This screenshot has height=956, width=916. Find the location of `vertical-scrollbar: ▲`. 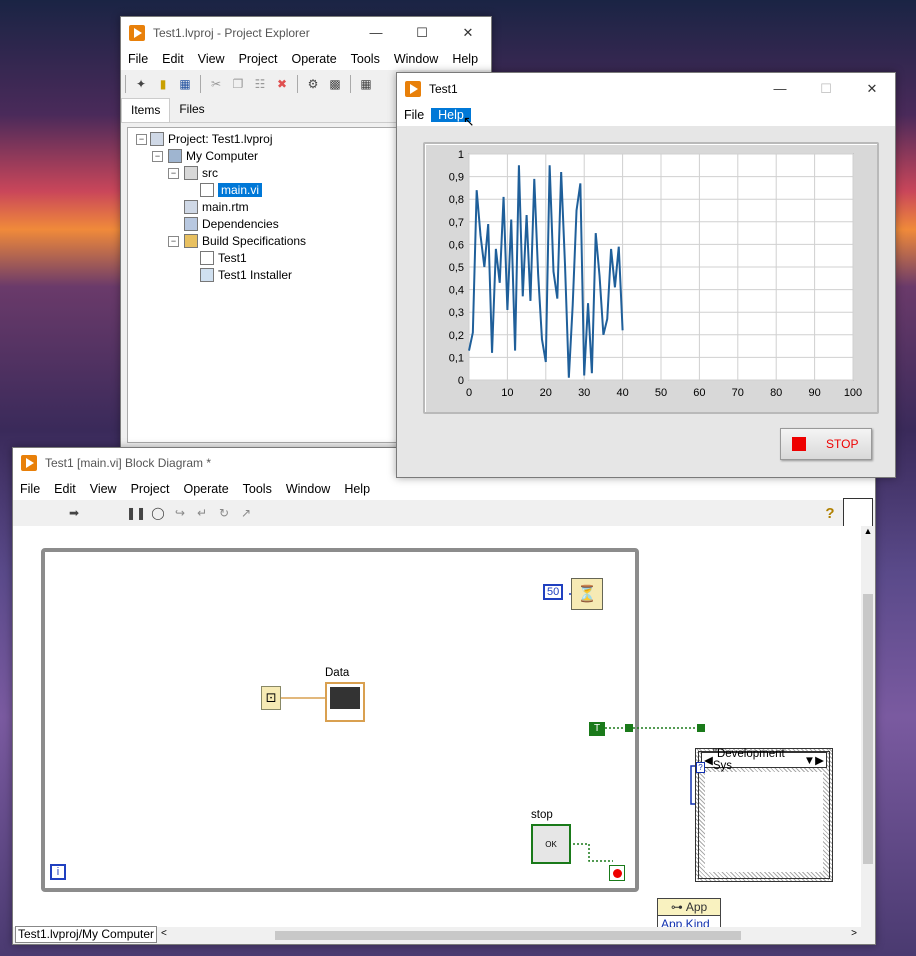

vertical-scrollbar: ▲ is located at coordinates (868, 726).